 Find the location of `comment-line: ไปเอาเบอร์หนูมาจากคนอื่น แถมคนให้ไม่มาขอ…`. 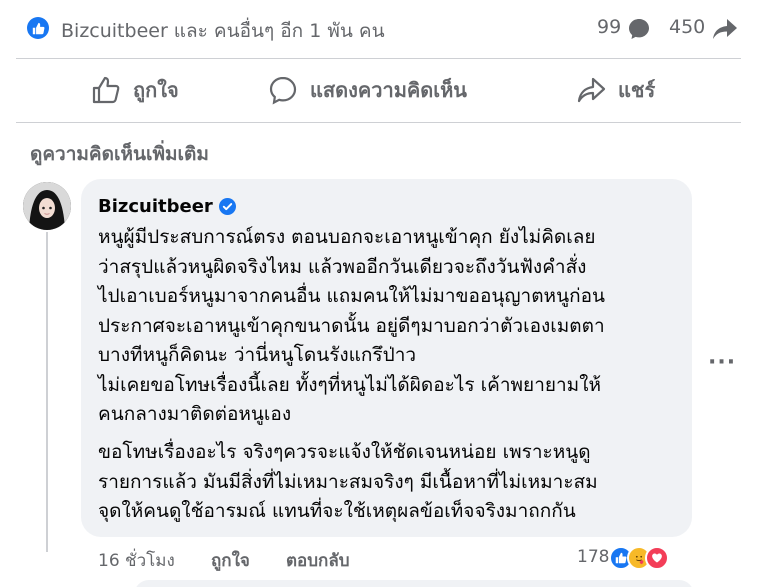

comment-line: ไปเอาเบอร์หนูมาจากคนอื่น แถมคนให้ไม่มาขอ… is located at coordinates (351, 296).